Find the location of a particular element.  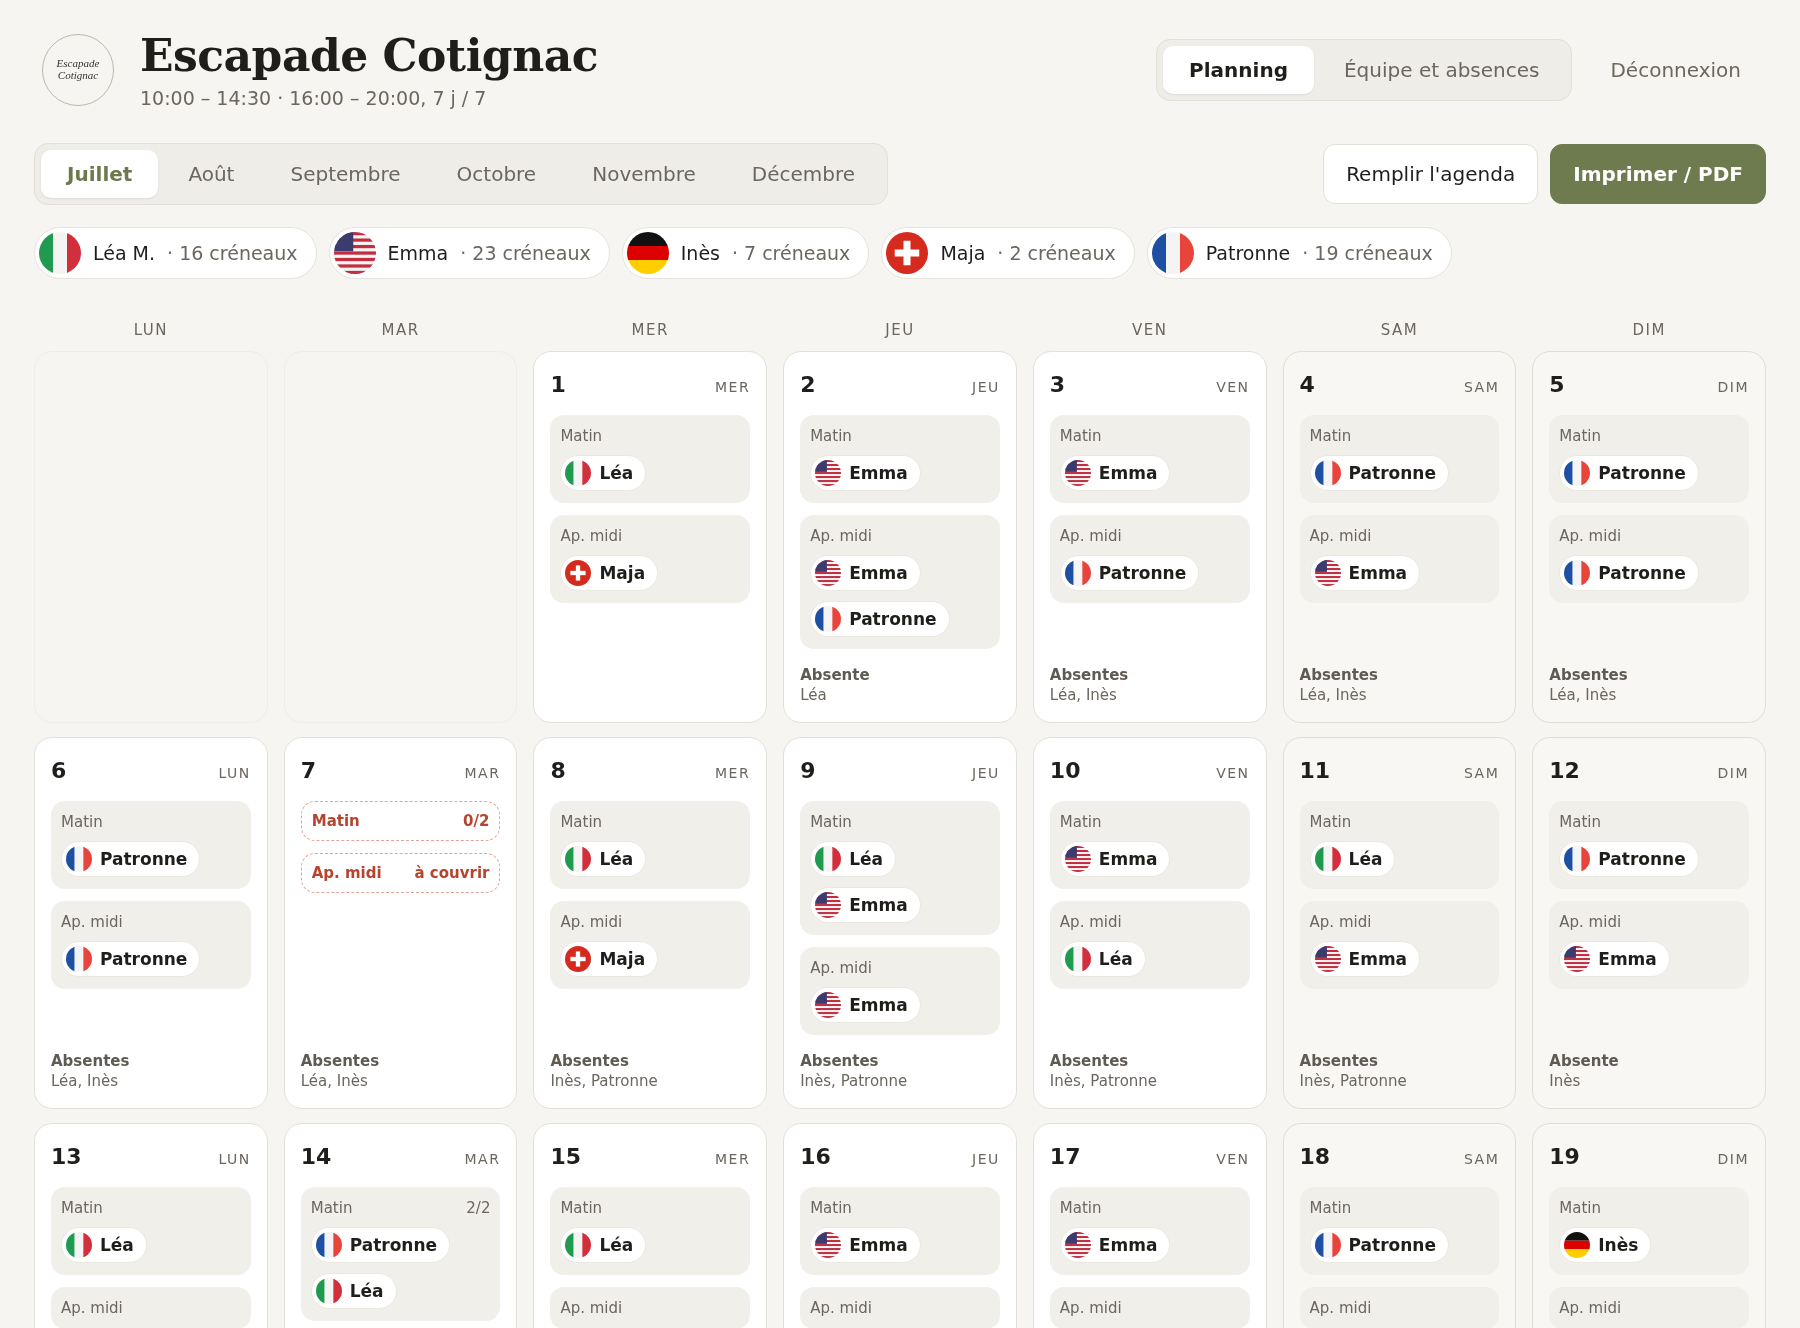

shift-slot: Matin Inès is located at coordinates (1649, 1231).